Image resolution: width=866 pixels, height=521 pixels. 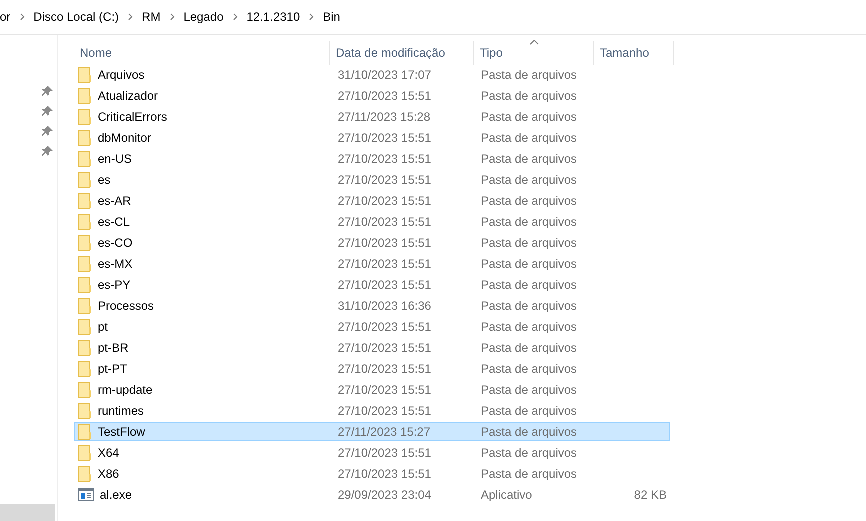 I want to click on file-row: en-US 27/10/2023 15:51 Pasta de arquivos, so click(x=372, y=158).